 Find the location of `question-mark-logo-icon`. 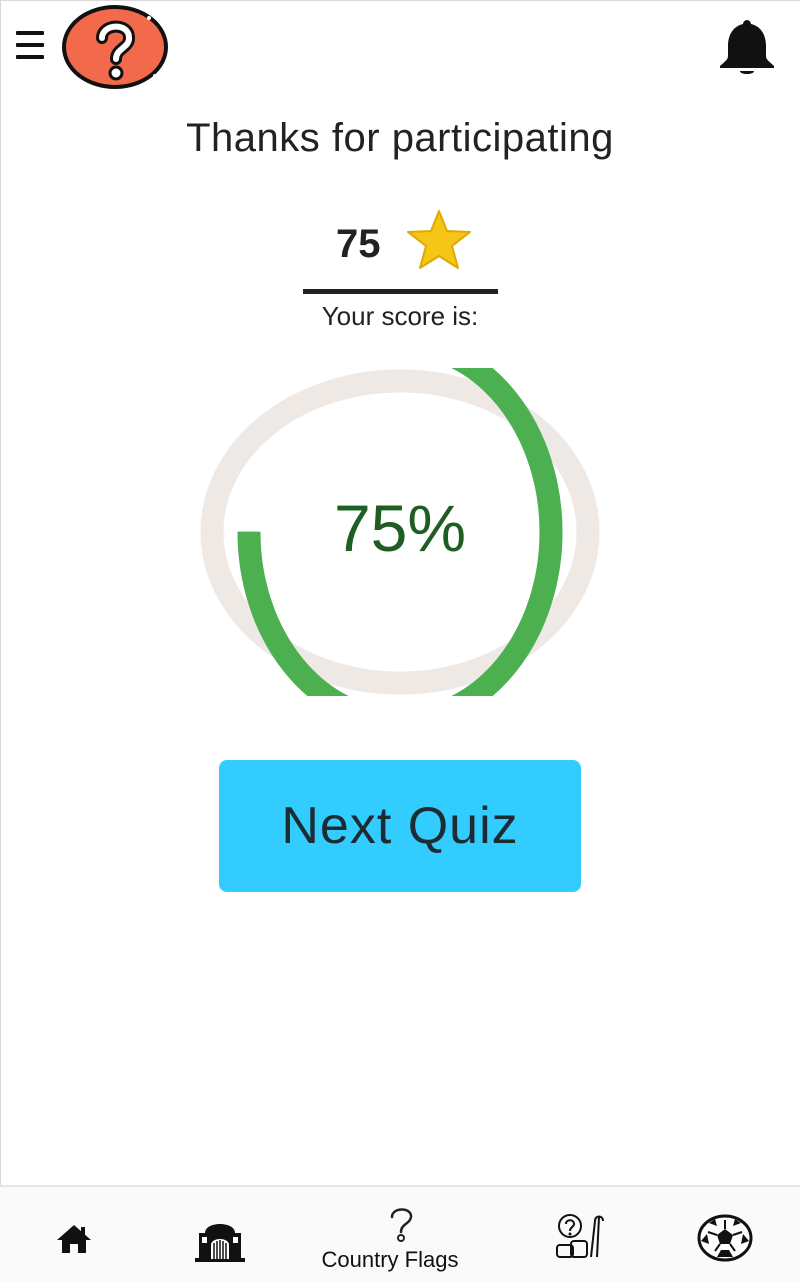

question-mark-logo-icon is located at coordinates (115, 47).